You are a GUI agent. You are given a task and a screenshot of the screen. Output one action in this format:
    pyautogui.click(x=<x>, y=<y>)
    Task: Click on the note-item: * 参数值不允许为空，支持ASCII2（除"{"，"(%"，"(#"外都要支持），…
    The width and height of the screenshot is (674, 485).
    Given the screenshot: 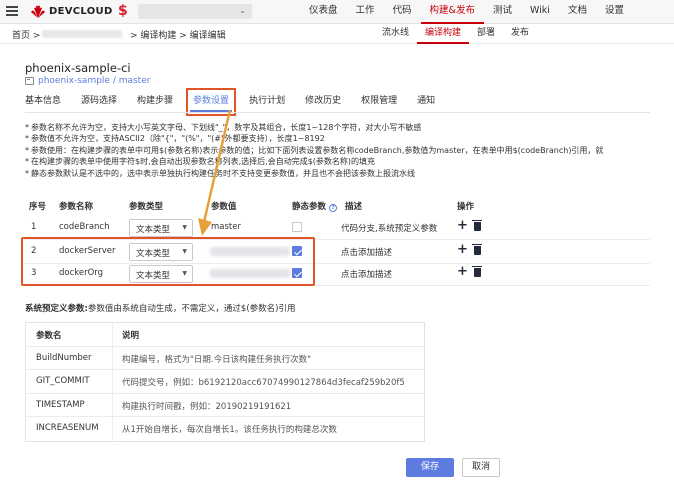 What is the action you would take?
    pyautogui.click(x=175, y=139)
    